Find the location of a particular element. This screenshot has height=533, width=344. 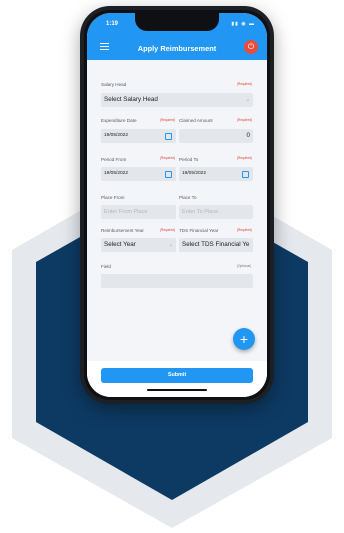

place-from-label: Place From is located at coordinates (113, 197).